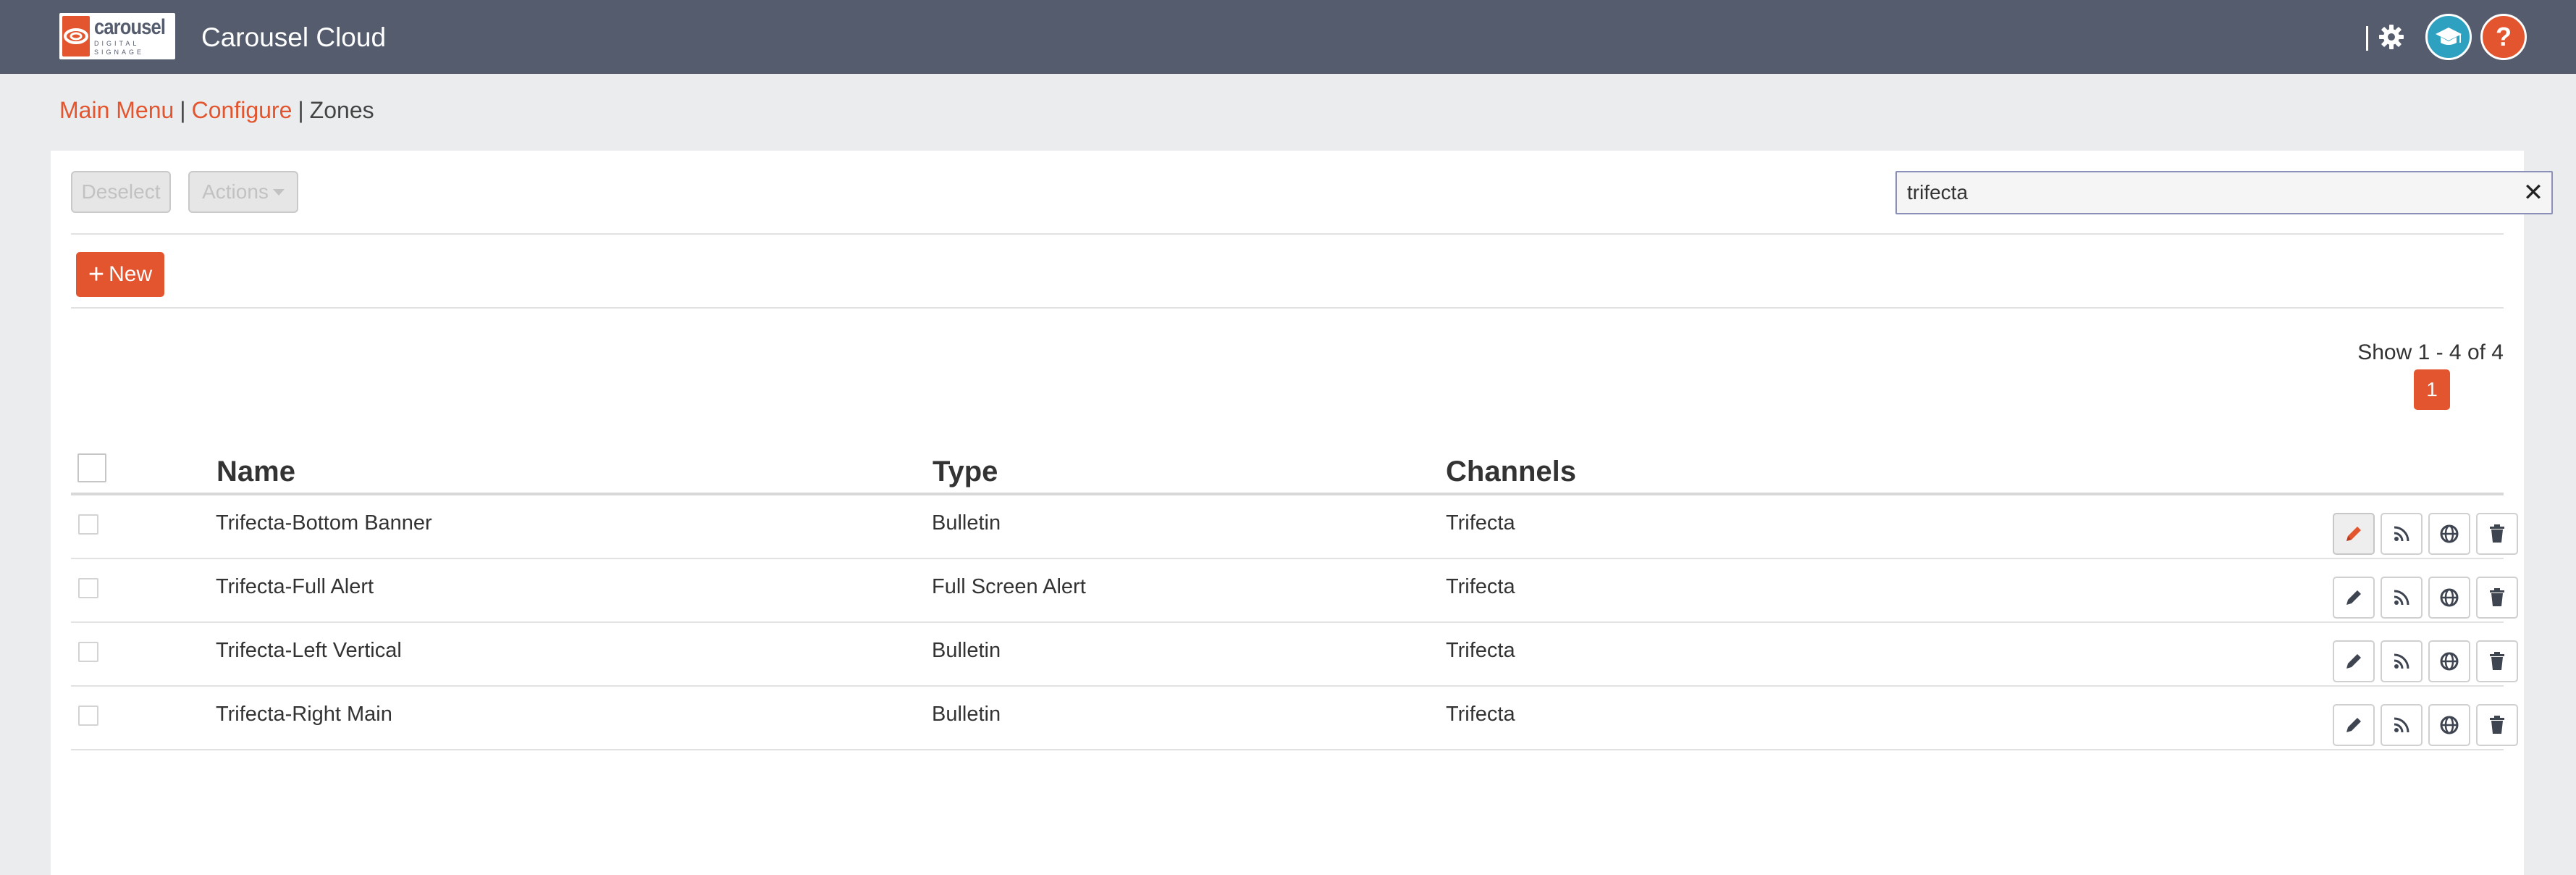  What do you see at coordinates (242, 110) in the screenshot?
I see `breadcrumb-configure: Configure` at bounding box center [242, 110].